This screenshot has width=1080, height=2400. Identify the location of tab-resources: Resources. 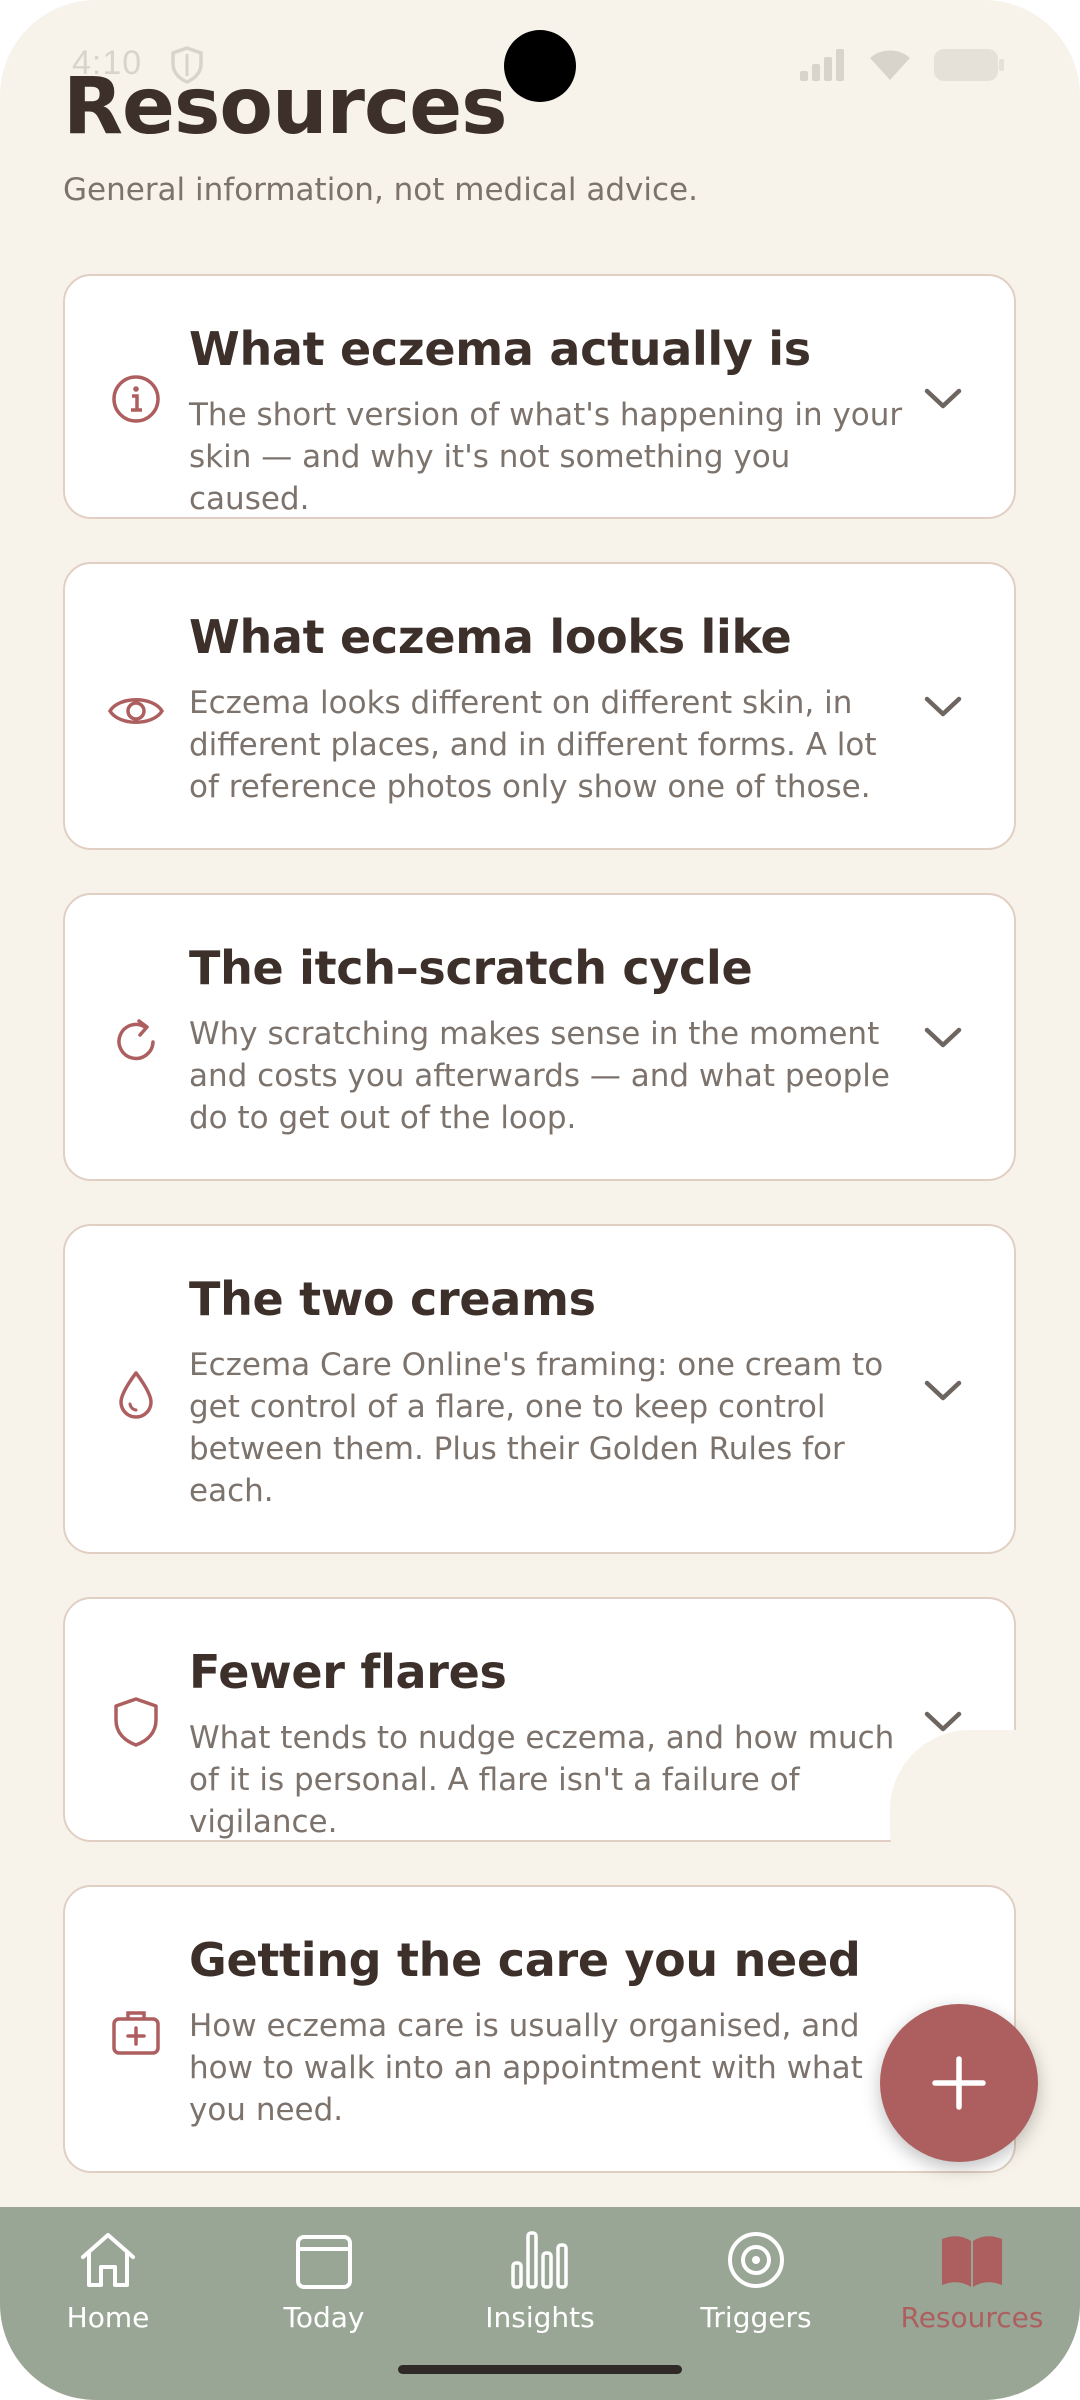
(972, 2294).